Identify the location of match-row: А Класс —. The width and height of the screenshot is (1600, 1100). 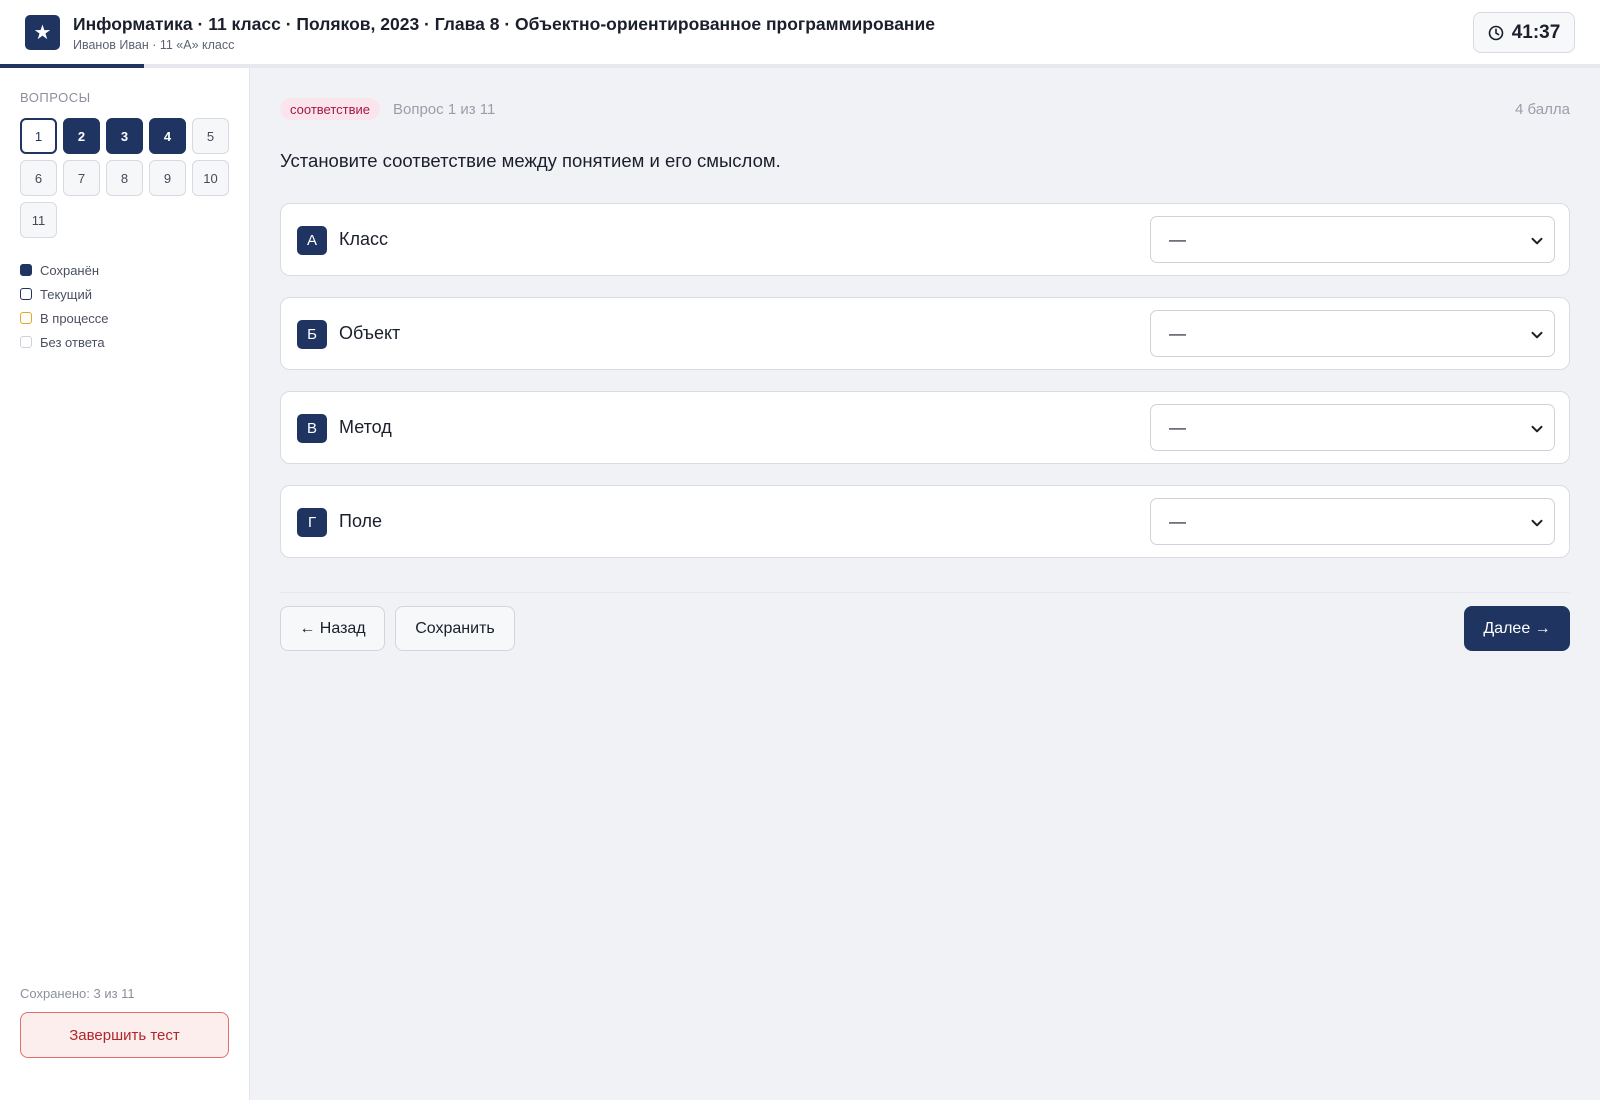
(925, 239).